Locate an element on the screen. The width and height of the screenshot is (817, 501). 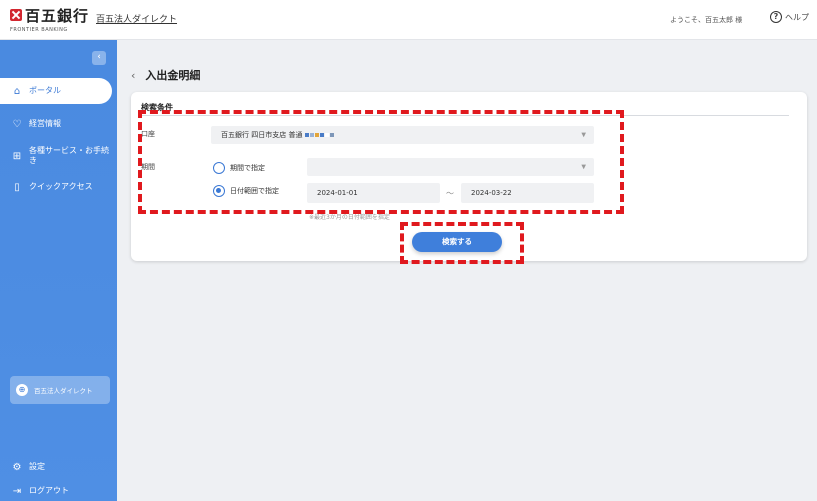
logout-icon: ⇥ is located at coordinates (17, 491).